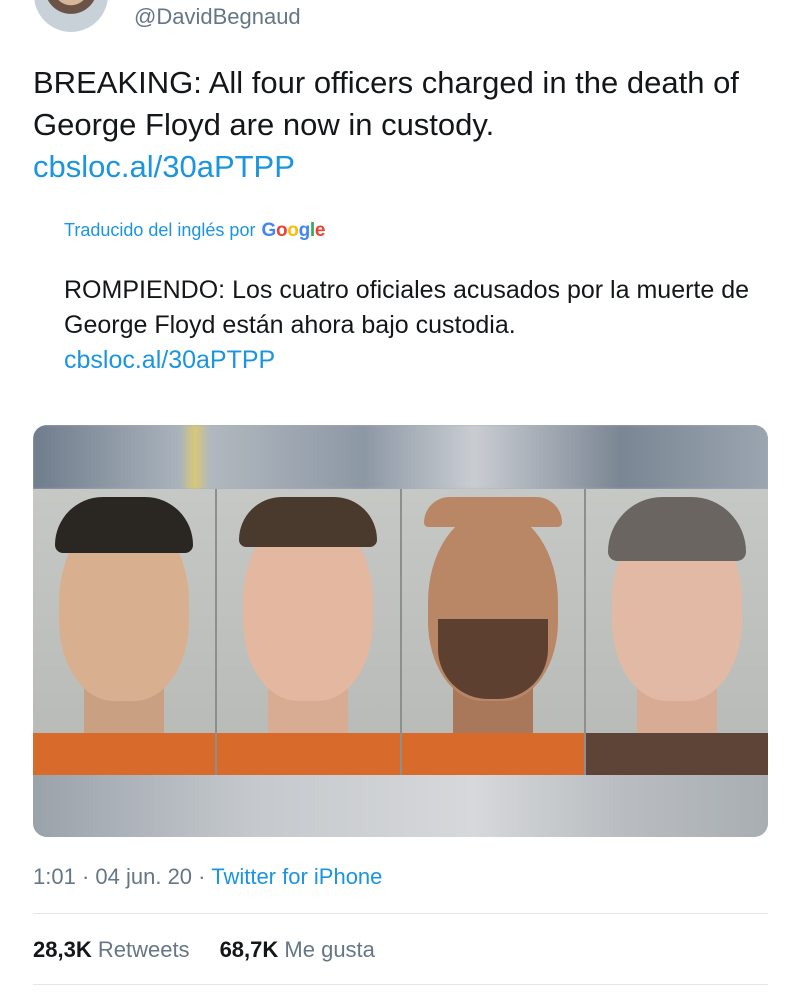  What do you see at coordinates (400, 457) in the screenshot?
I see `image-blur-top` at bounding box center [400, 457].